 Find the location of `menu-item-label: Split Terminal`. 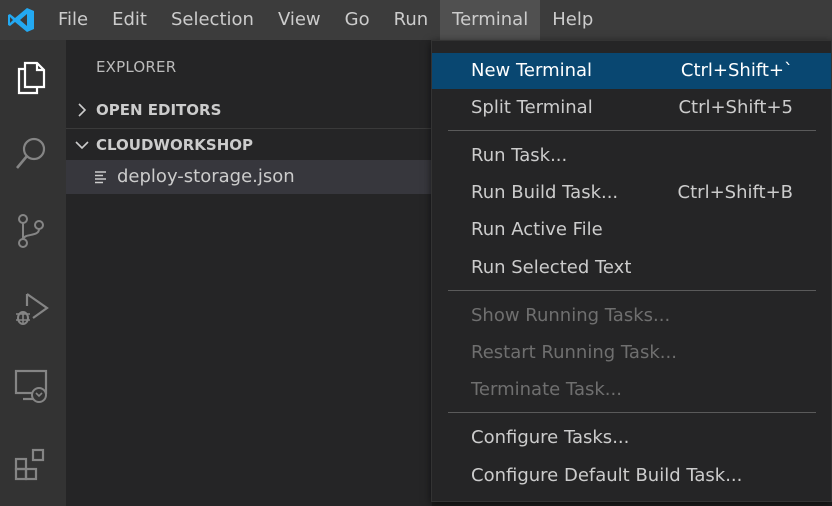

menu-item-label: Split Terminal is located at coordinates (532, 107).